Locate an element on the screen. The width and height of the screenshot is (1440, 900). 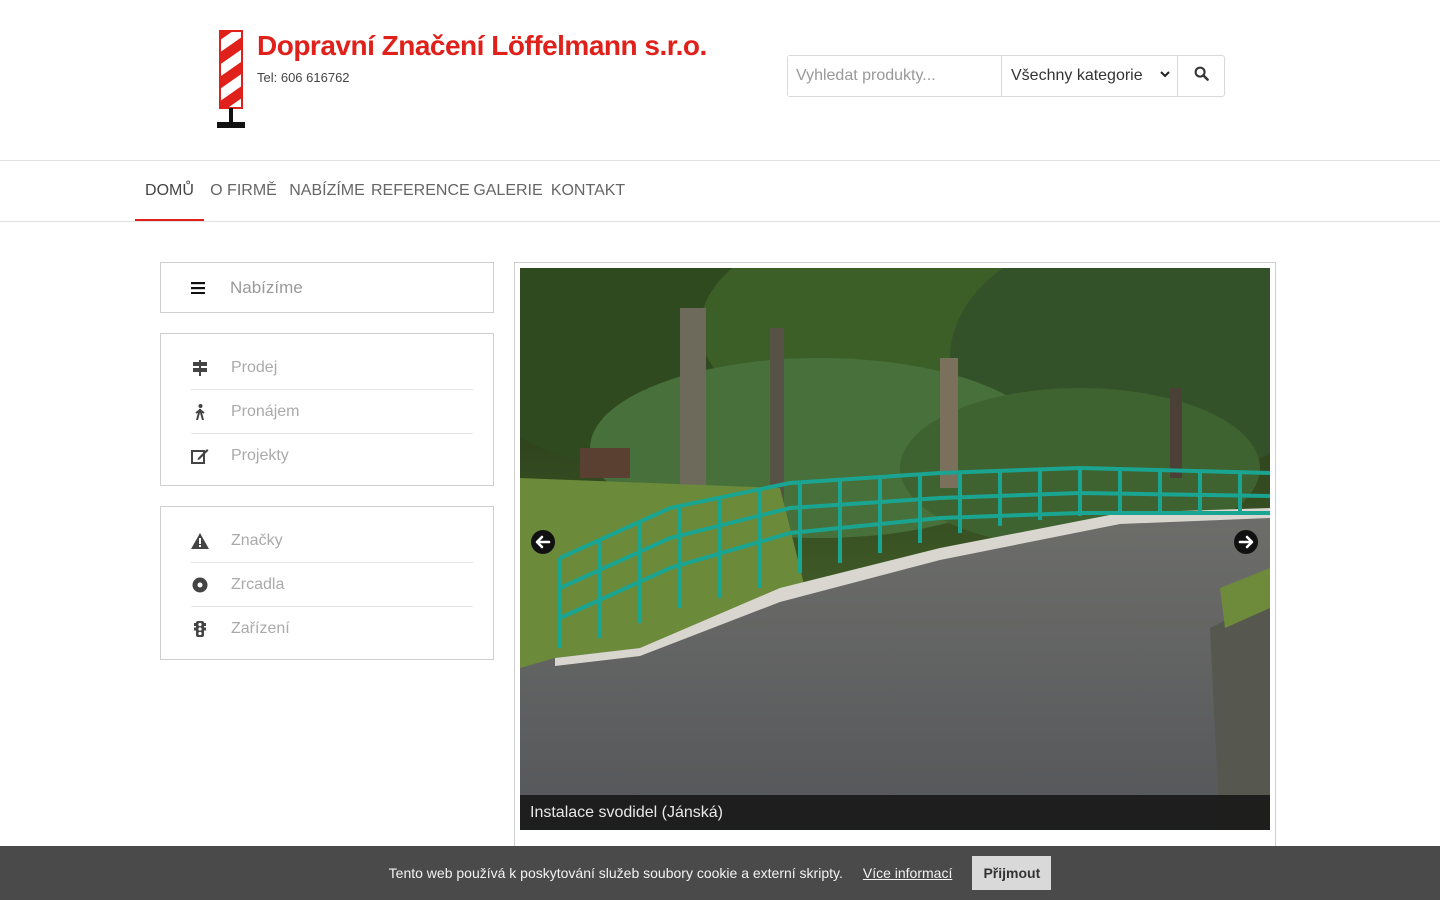
search-icon is located at coordinates (1201, 76).